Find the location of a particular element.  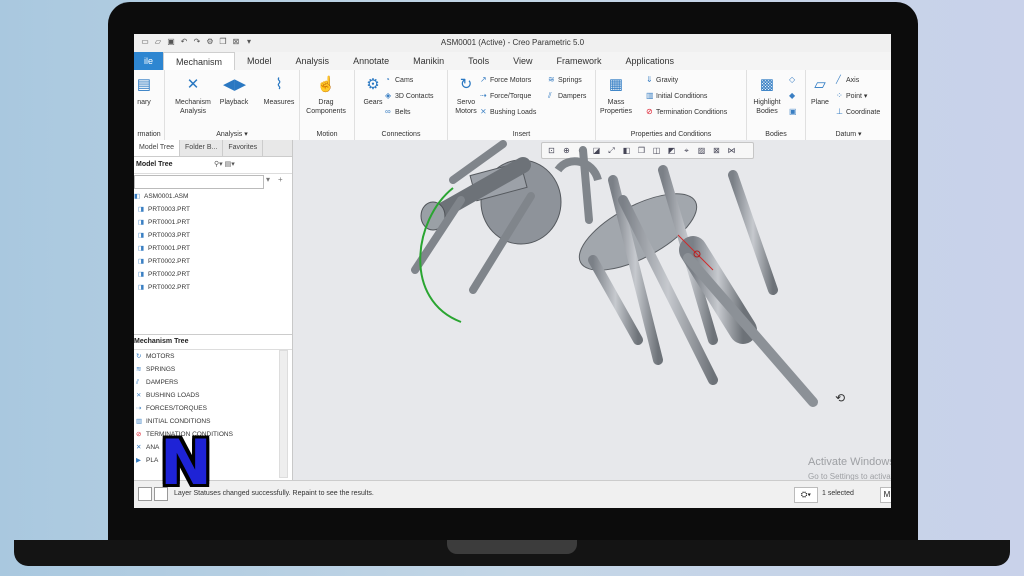

mechanism-analysis-icon: ✕ is located at coordinates (193, 84).